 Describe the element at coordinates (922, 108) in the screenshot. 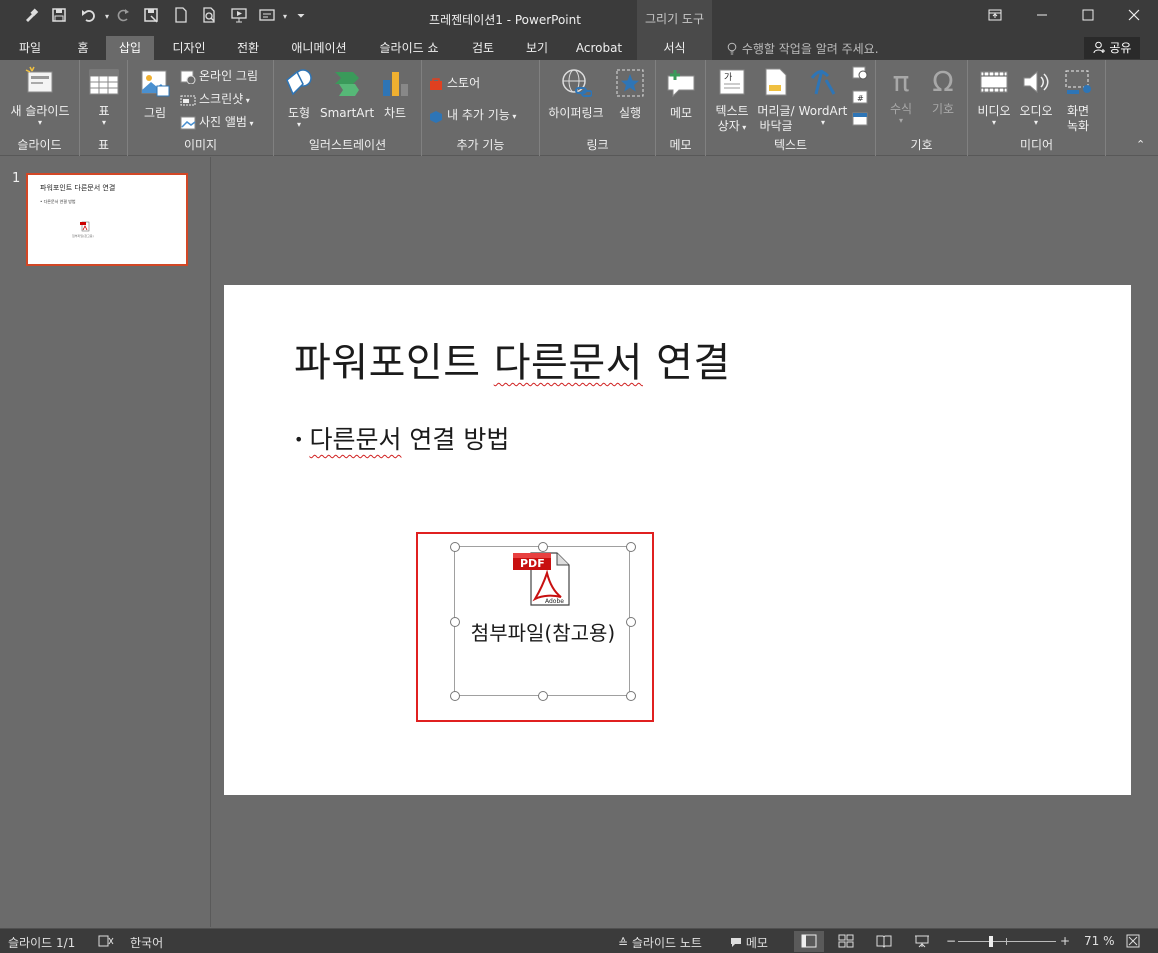

I see `group-symbols: π 수식 ▾ Ω 기호 기호` at that location.